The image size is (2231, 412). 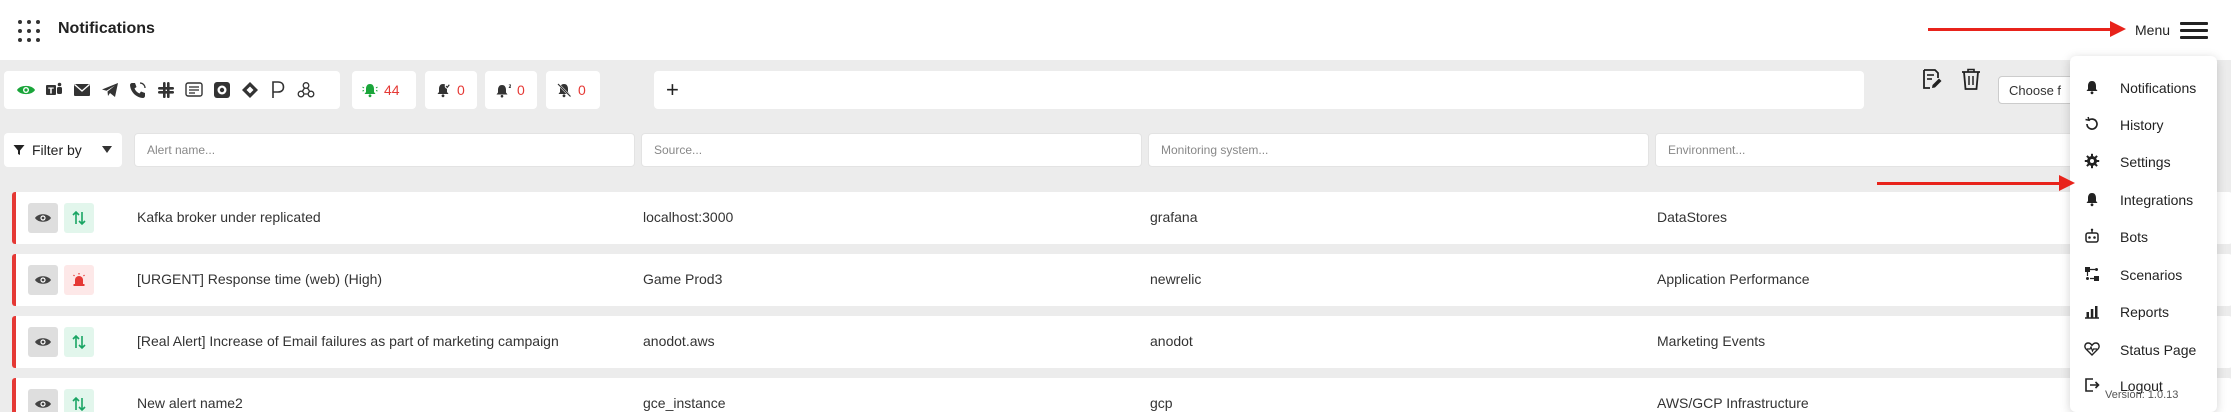 What do you see at coordinates (2092, 349) in the screenshot?
I see `heartbeat-icon` at bounding box center [2092, 349].